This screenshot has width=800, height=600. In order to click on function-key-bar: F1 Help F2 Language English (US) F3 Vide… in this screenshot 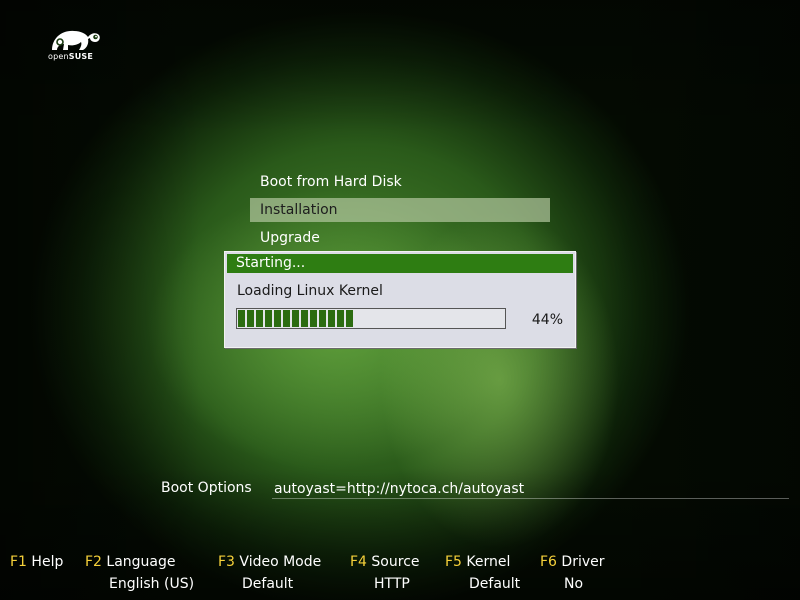, I will do `click(400, 573)`.